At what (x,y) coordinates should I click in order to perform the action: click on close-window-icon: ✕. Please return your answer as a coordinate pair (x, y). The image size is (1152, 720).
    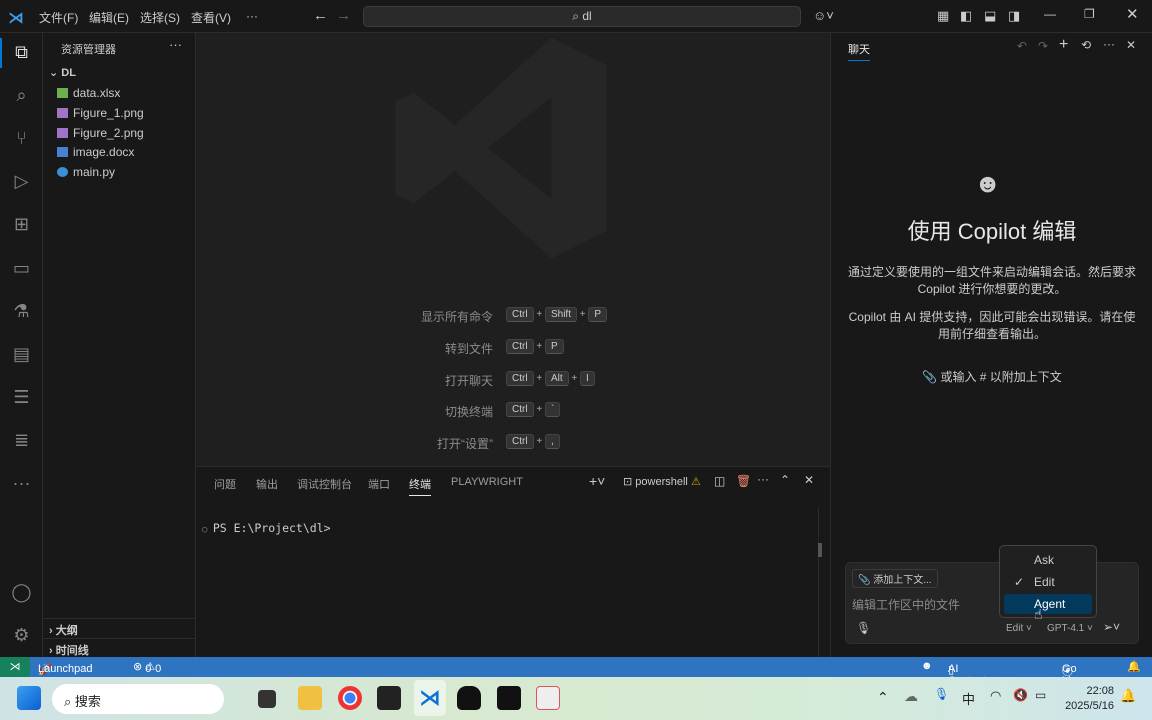
    Looking at the image, I should click on (1132, 14).